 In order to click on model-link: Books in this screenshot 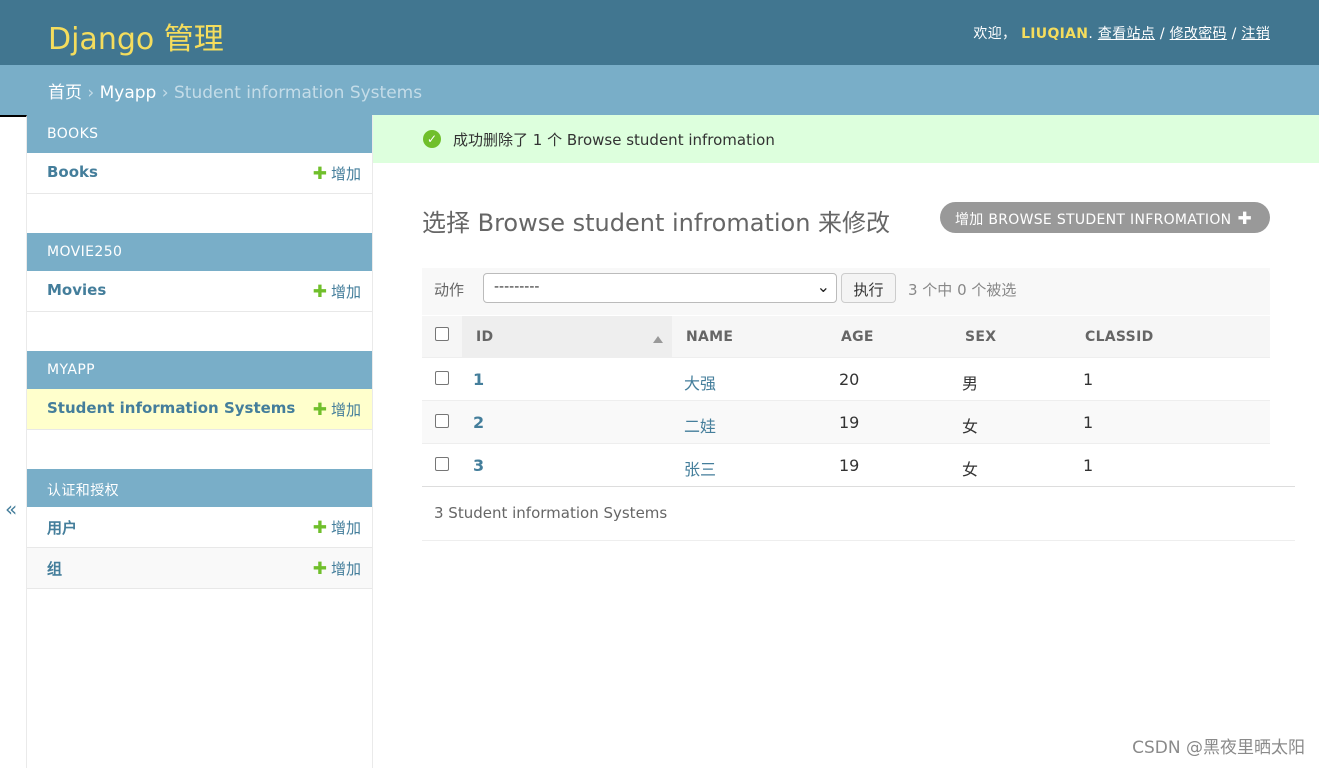, I will do `click(72, 172)`.